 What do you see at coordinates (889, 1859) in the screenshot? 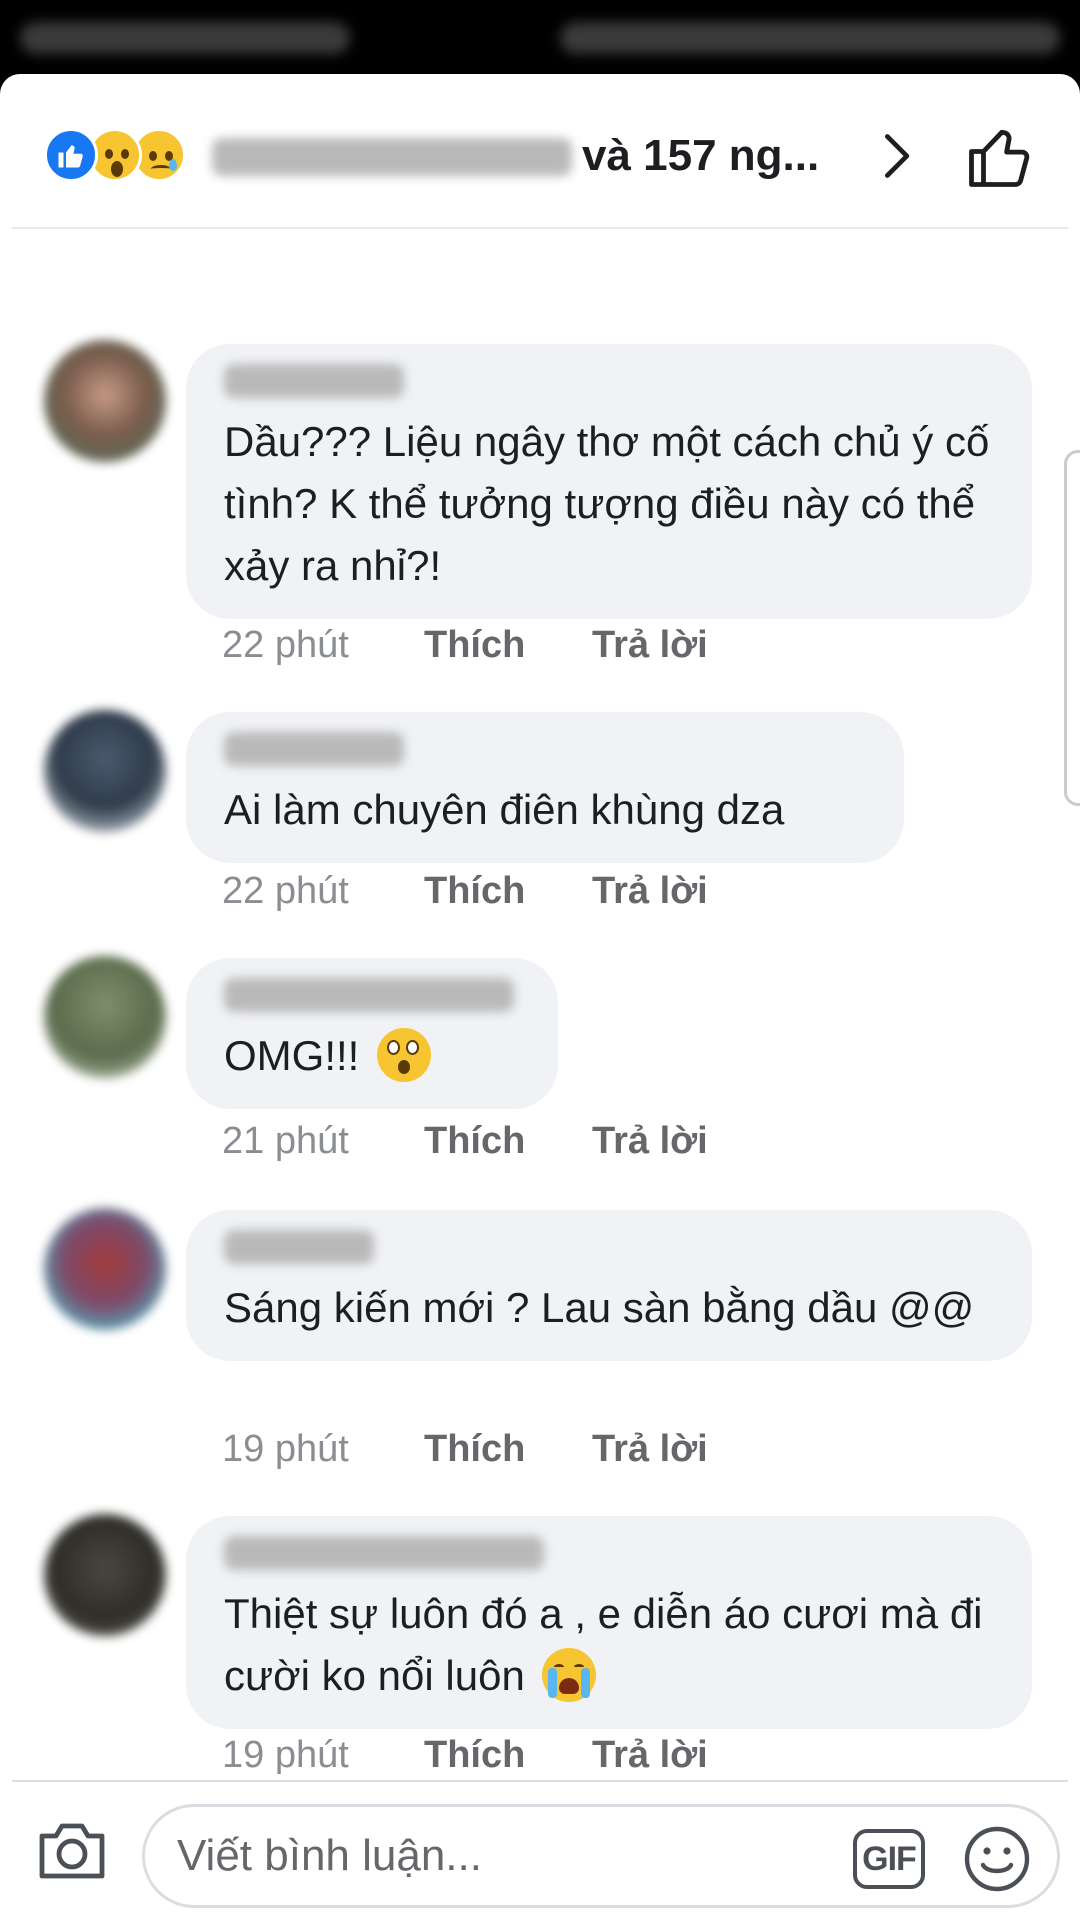
I see `gif-button: GIF` at bounding box center [889, 1859].